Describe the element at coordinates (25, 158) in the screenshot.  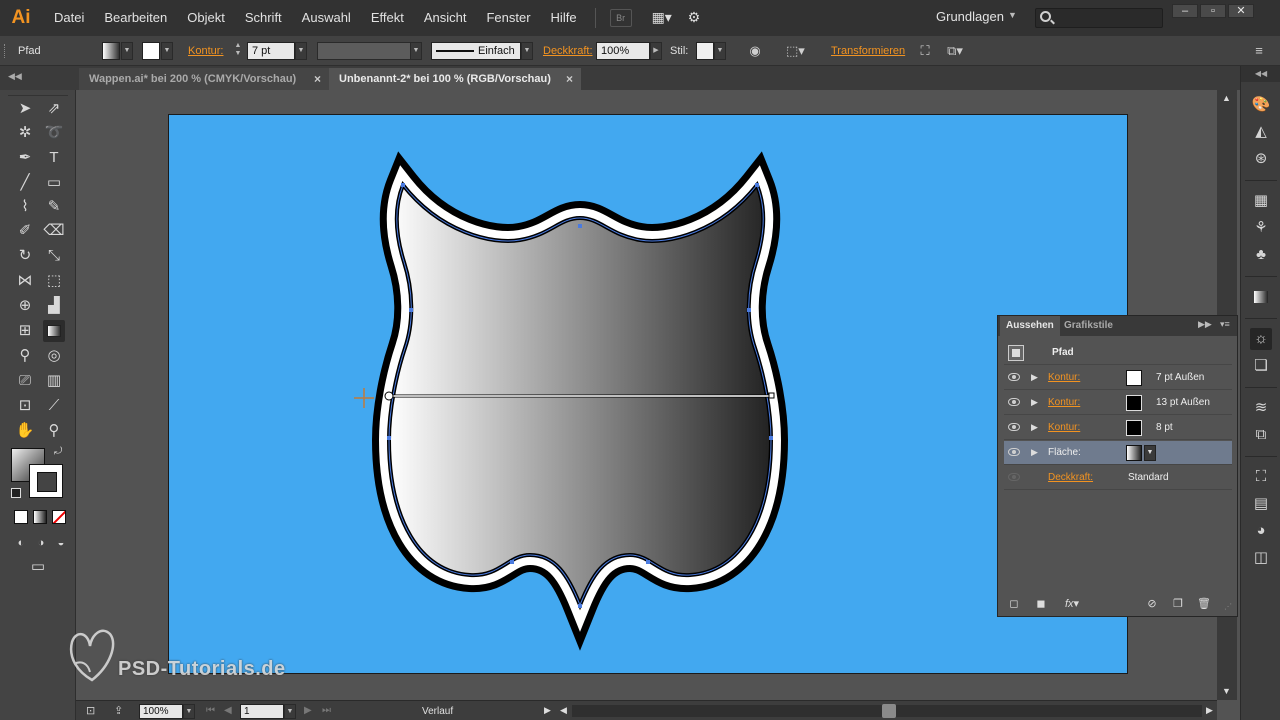
I see `pen-tool-icon: ✒` at that location.